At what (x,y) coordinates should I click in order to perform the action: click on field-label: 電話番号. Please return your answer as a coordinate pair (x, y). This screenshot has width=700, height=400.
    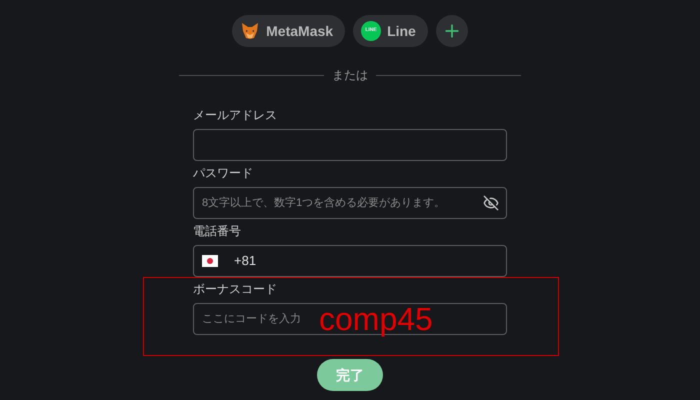
    Looking at the image, I should click on (217, 231).